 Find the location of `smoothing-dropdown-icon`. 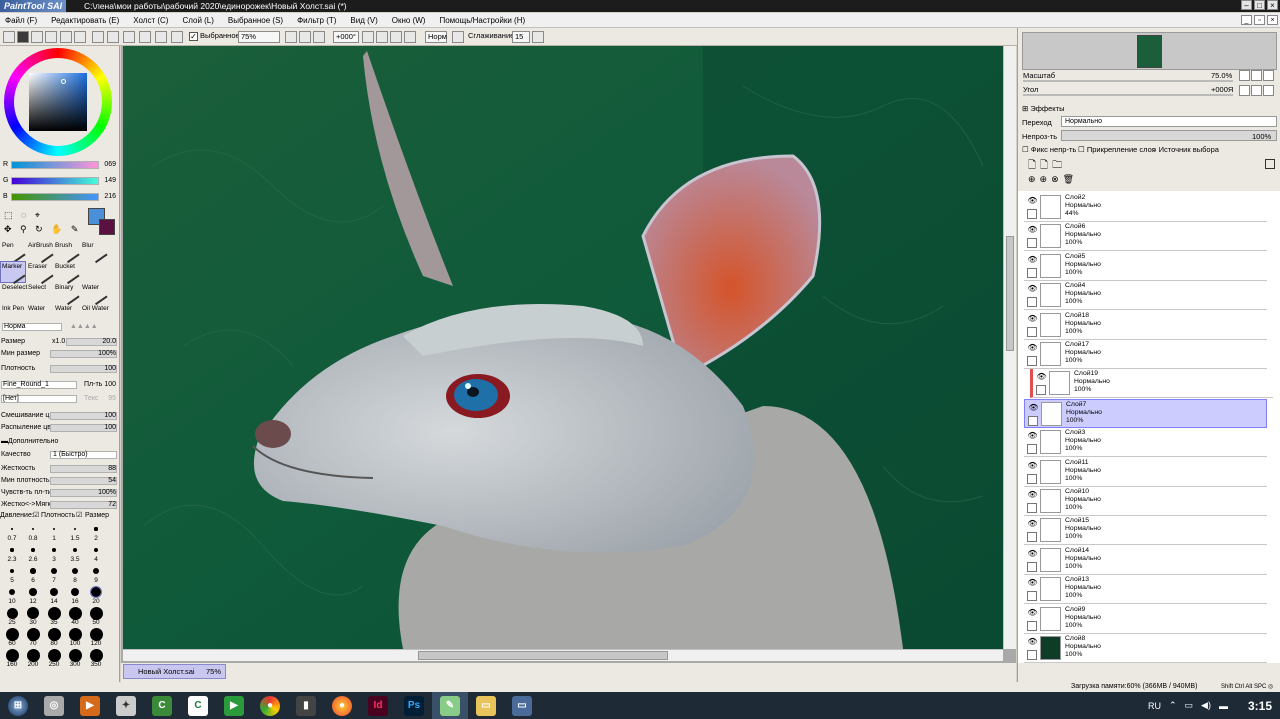

smoothing-dropdown-icon is located at coordinates (538, 37).